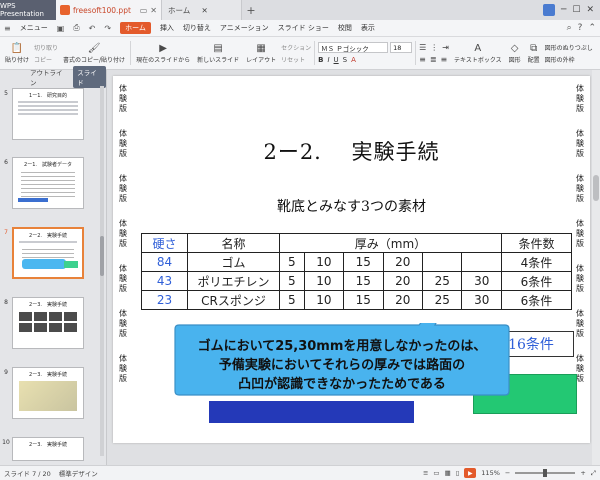 This screenshot has height=480, width=600. I want to click on reading-view-icon: ▯, so click(458, 473).